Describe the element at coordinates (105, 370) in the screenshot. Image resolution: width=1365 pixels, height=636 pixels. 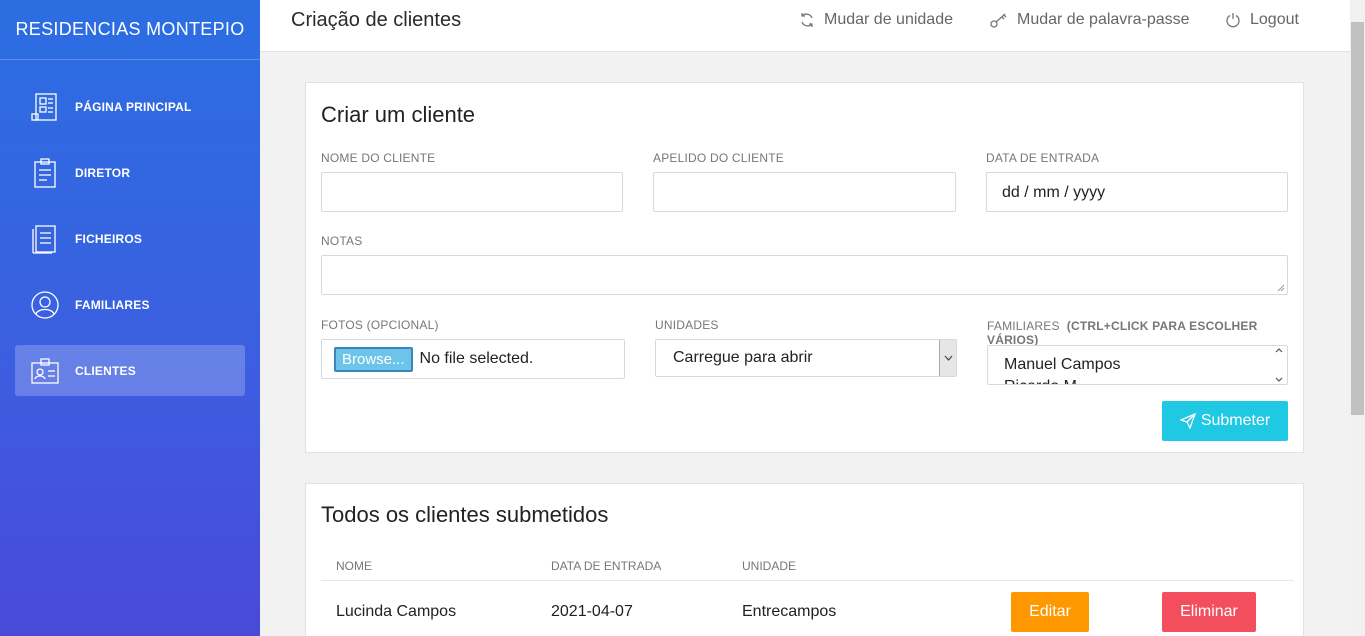
I see `sidebar-item-label: CLIENTES` at that location.